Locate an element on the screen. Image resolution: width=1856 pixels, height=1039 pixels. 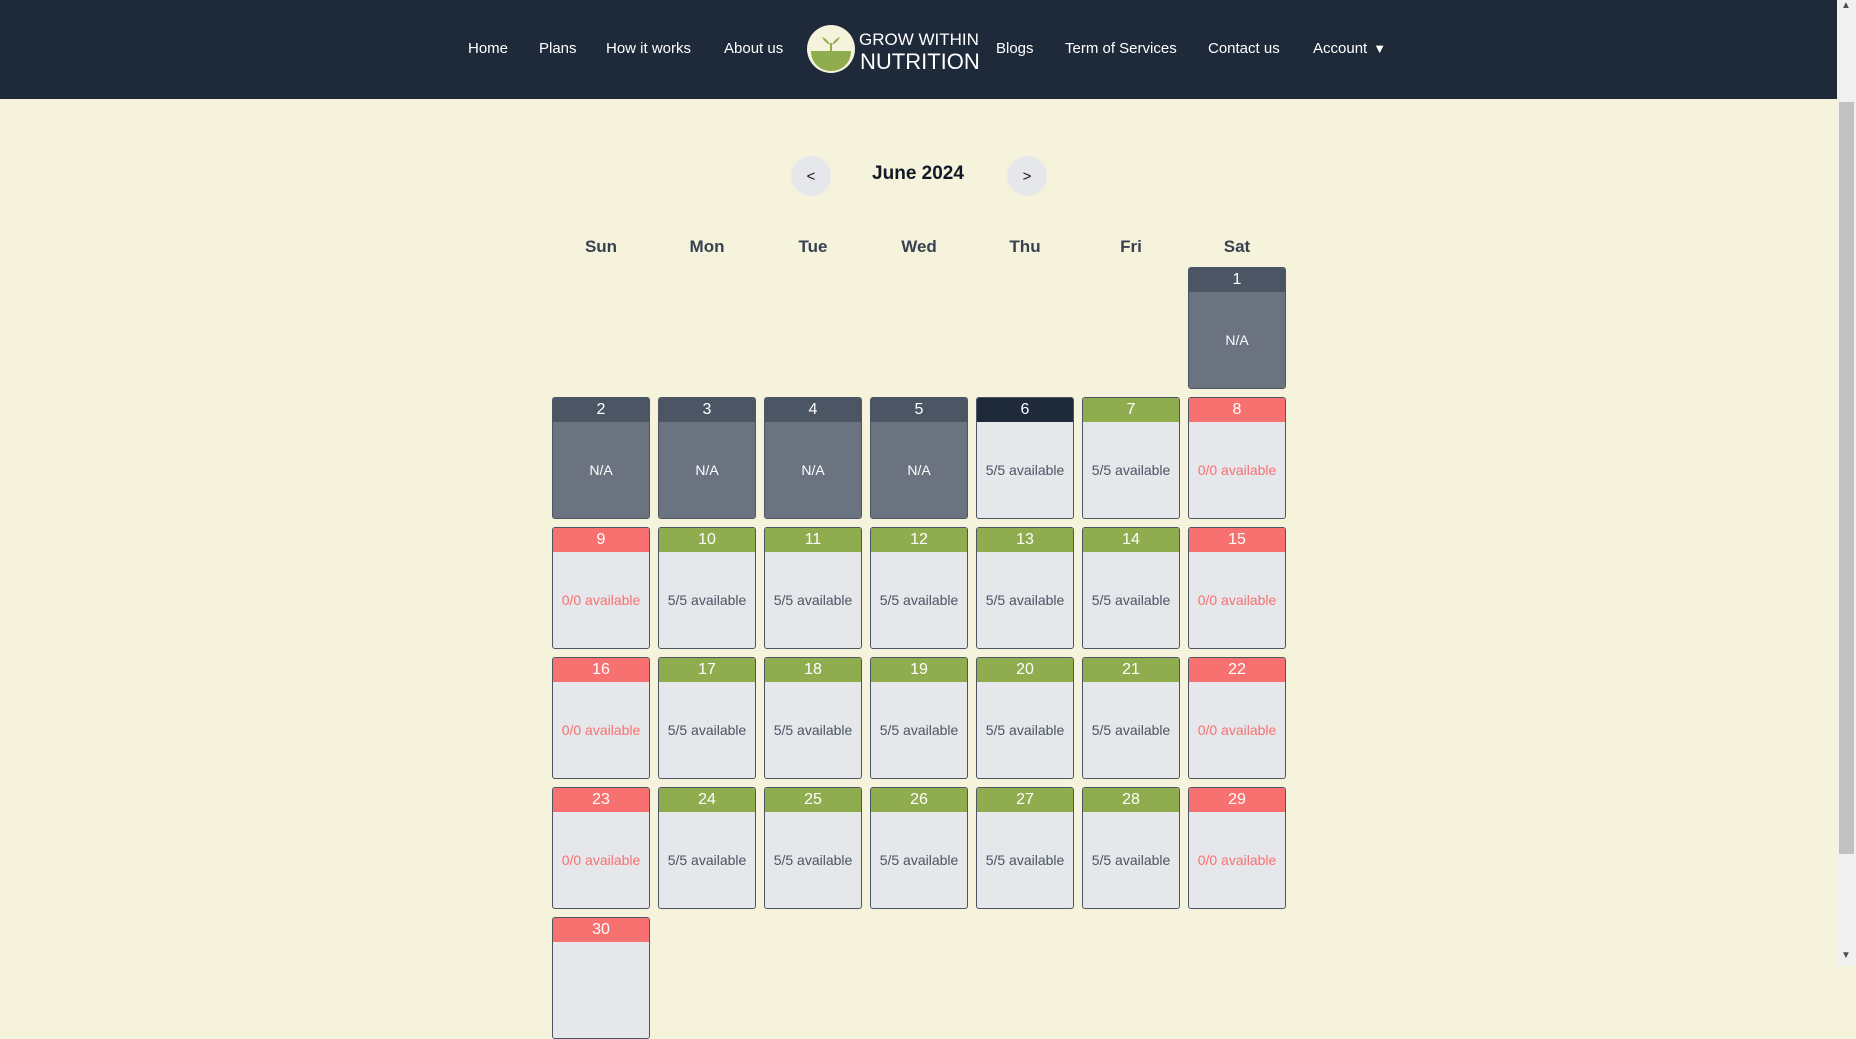
nav-home-link: Home is located at coordinates (488, 48).